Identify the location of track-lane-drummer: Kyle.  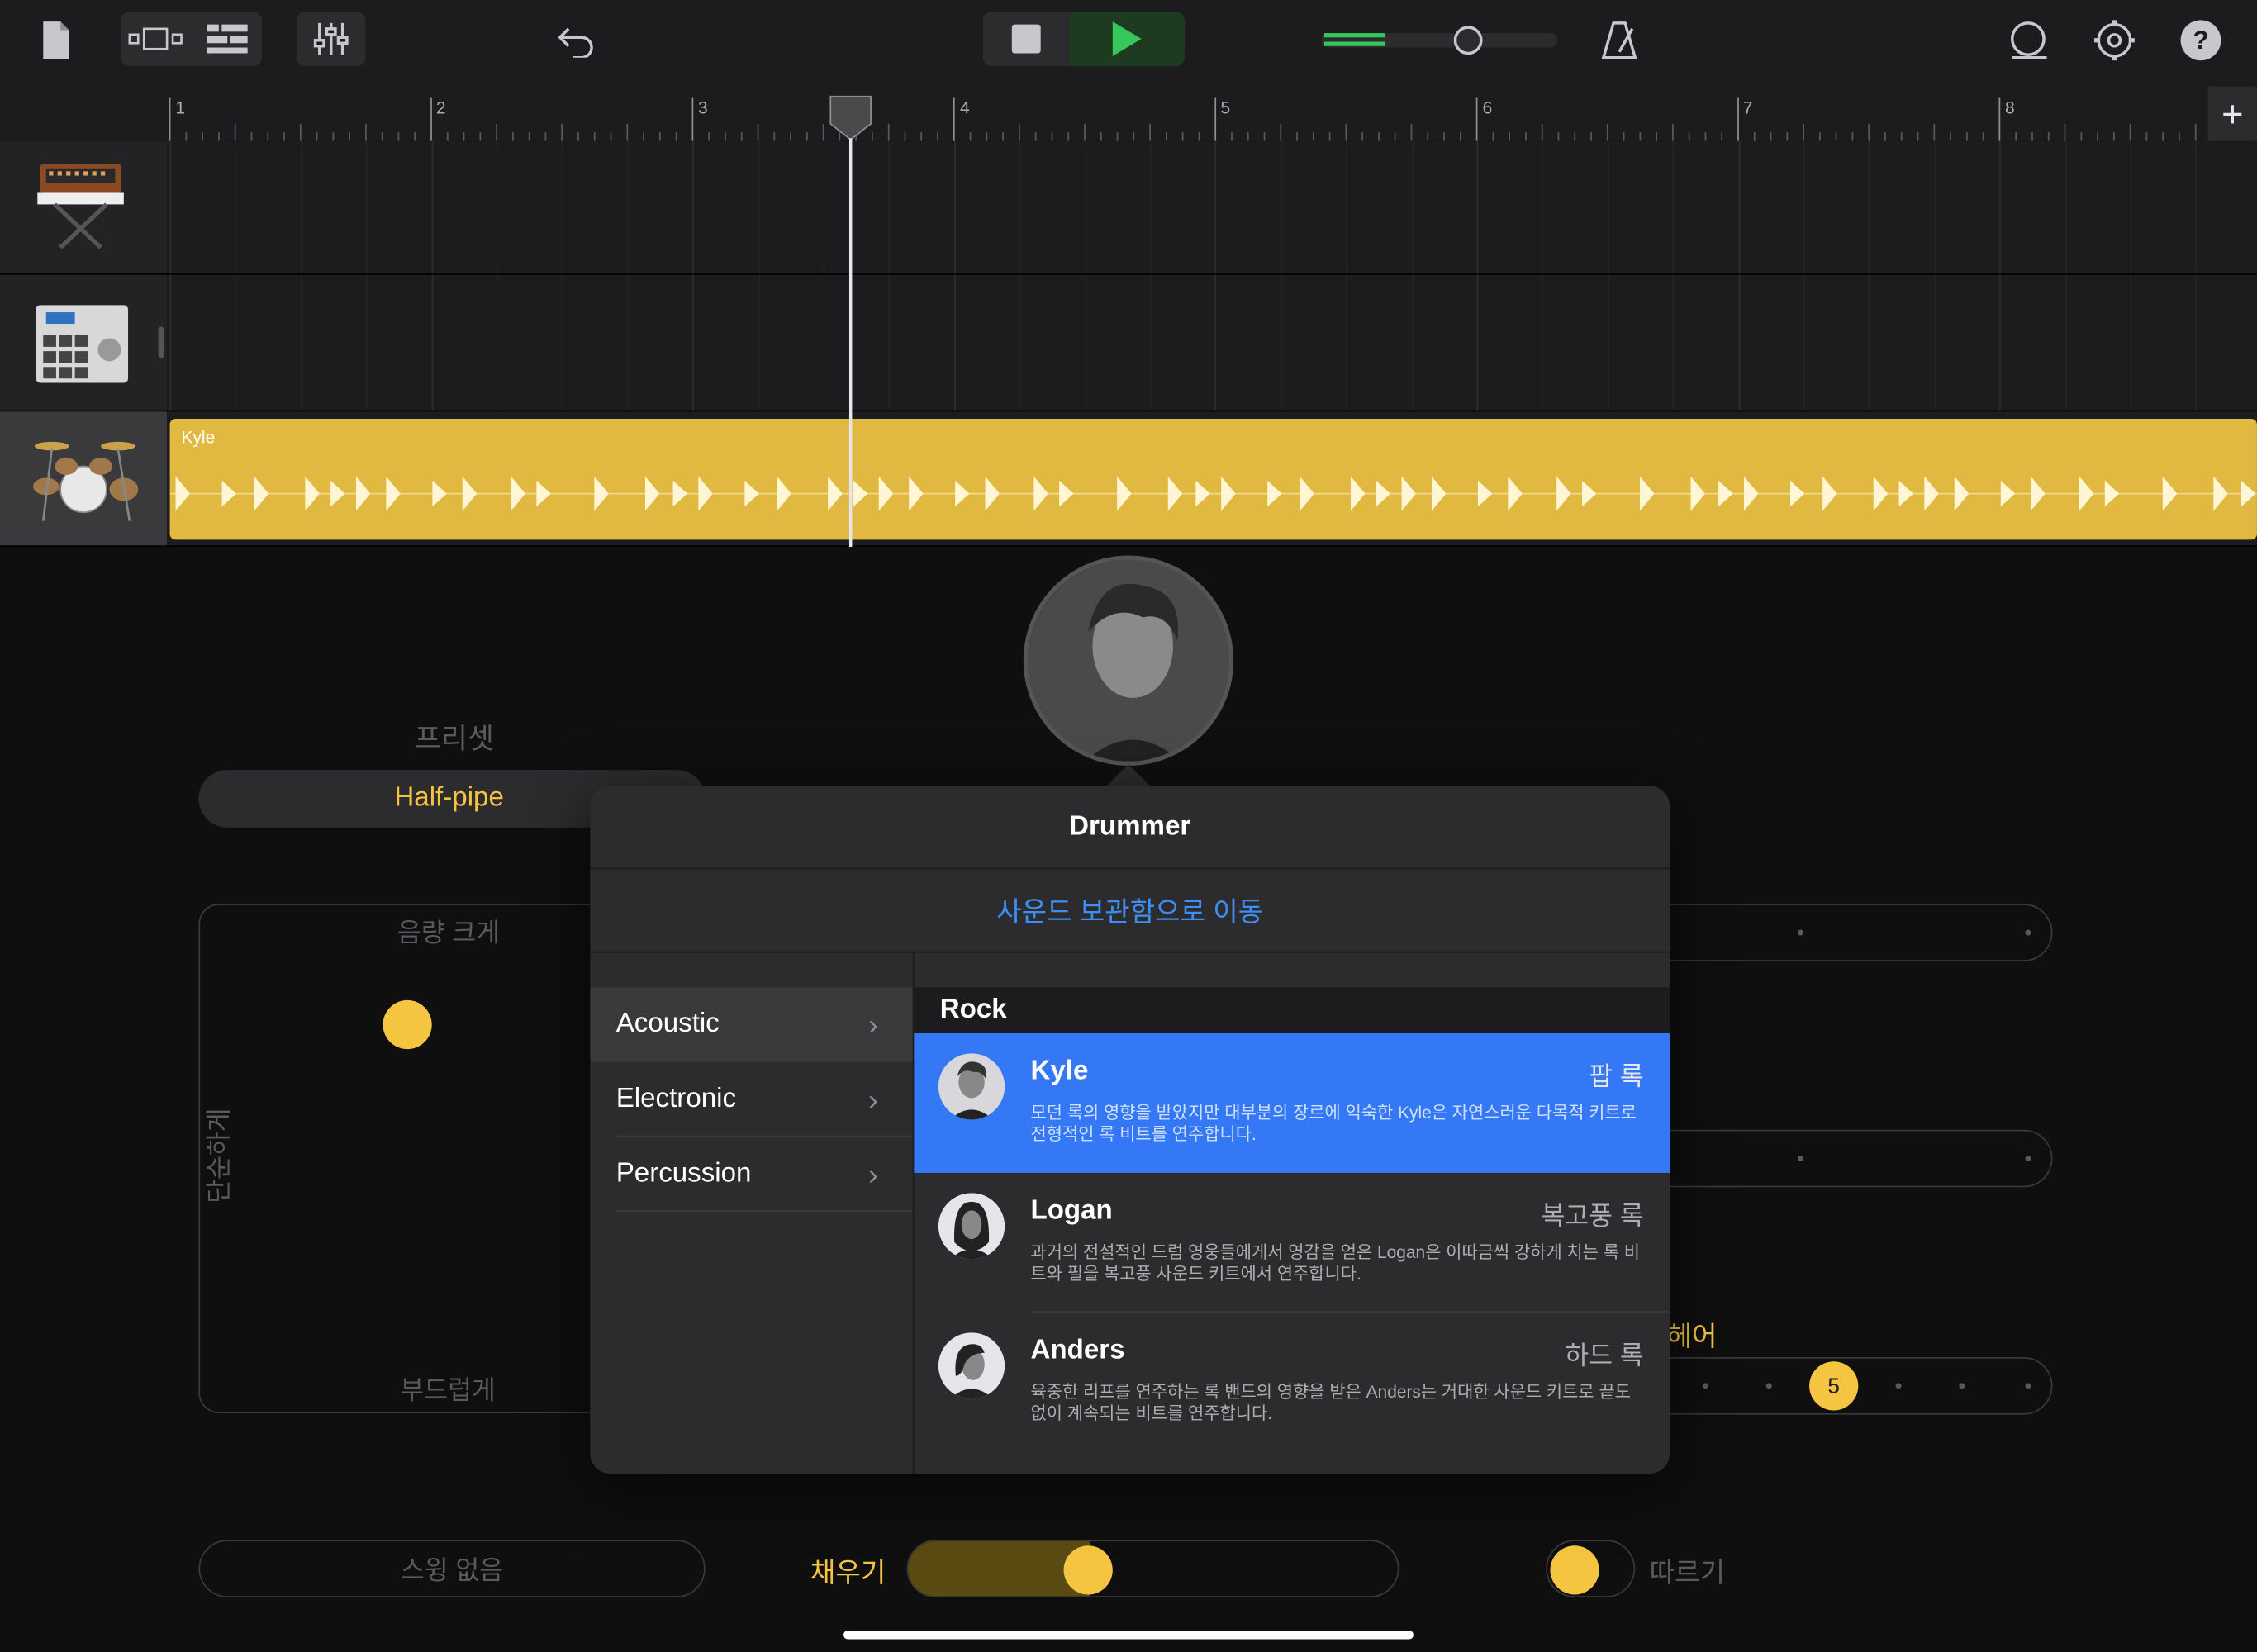
(1212, 479).